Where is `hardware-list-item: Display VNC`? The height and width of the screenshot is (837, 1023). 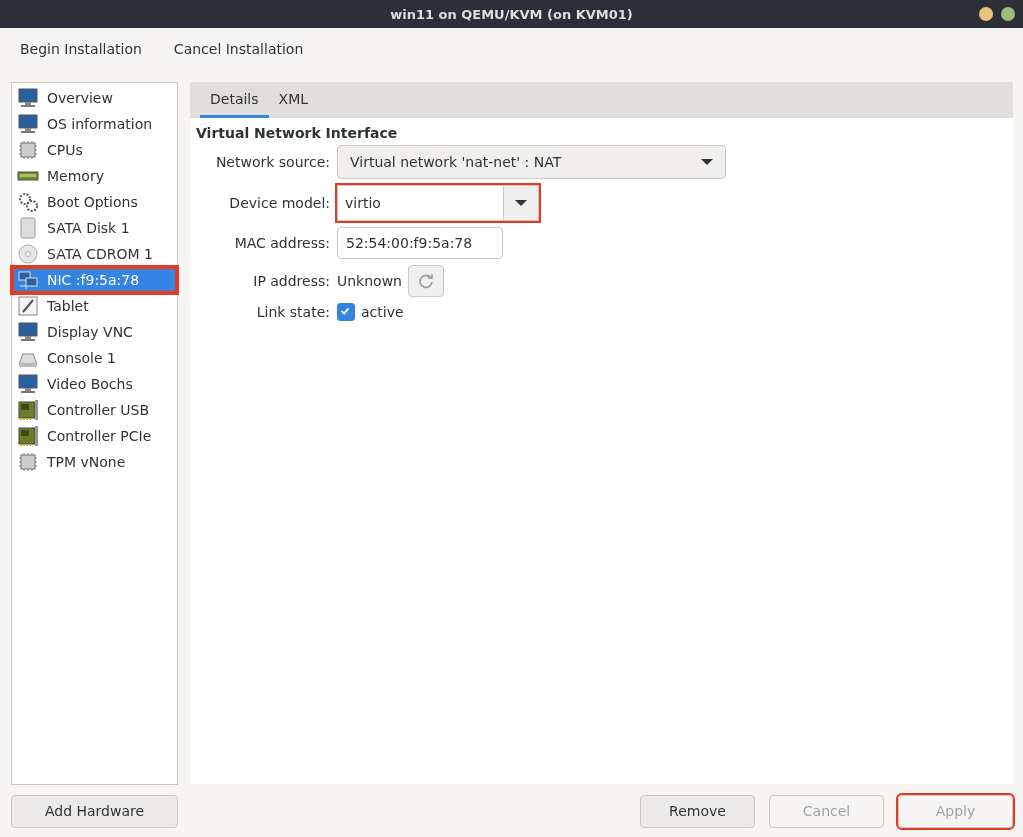
hardware-list-item: Display VNC is located at coordinates (94, 332).